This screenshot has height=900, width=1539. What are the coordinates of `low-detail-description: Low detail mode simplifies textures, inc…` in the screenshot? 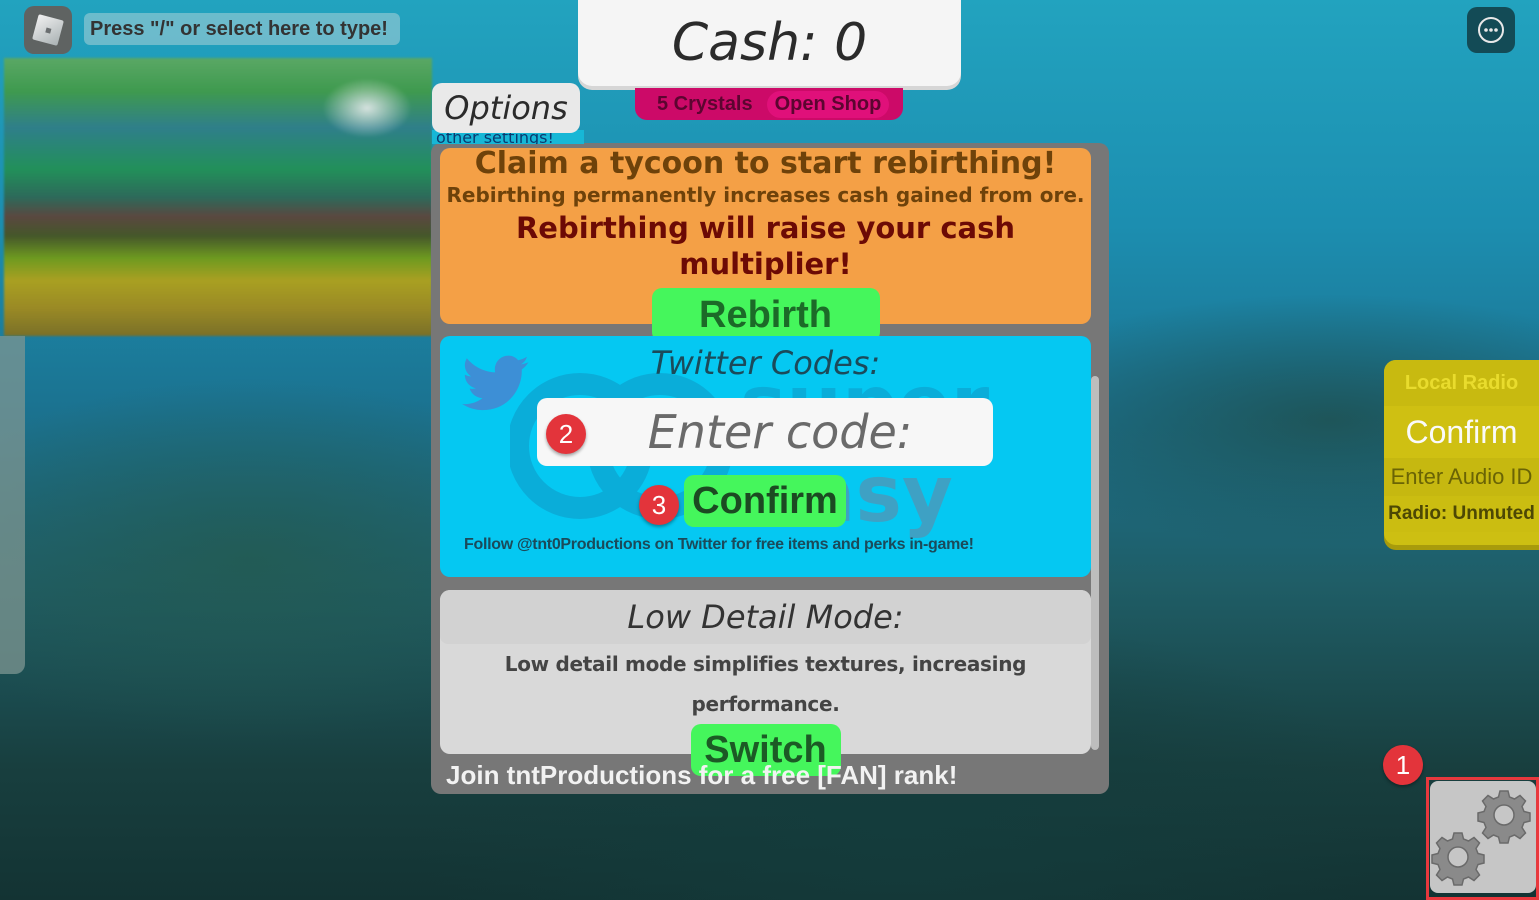 It's located at (765, 684).